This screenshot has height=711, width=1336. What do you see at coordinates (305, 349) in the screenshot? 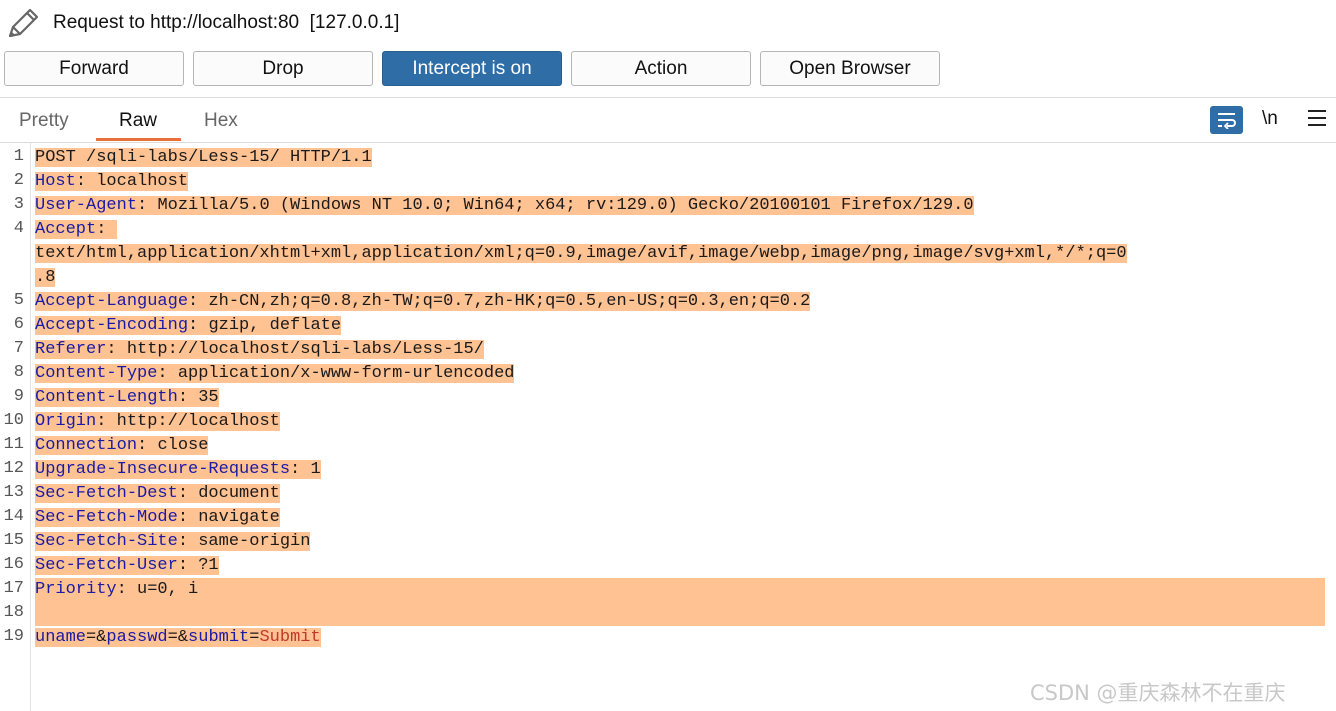
I see `header-value: http://localhost/sqli-labs/Less-15/` at bounding box center [305, 349].